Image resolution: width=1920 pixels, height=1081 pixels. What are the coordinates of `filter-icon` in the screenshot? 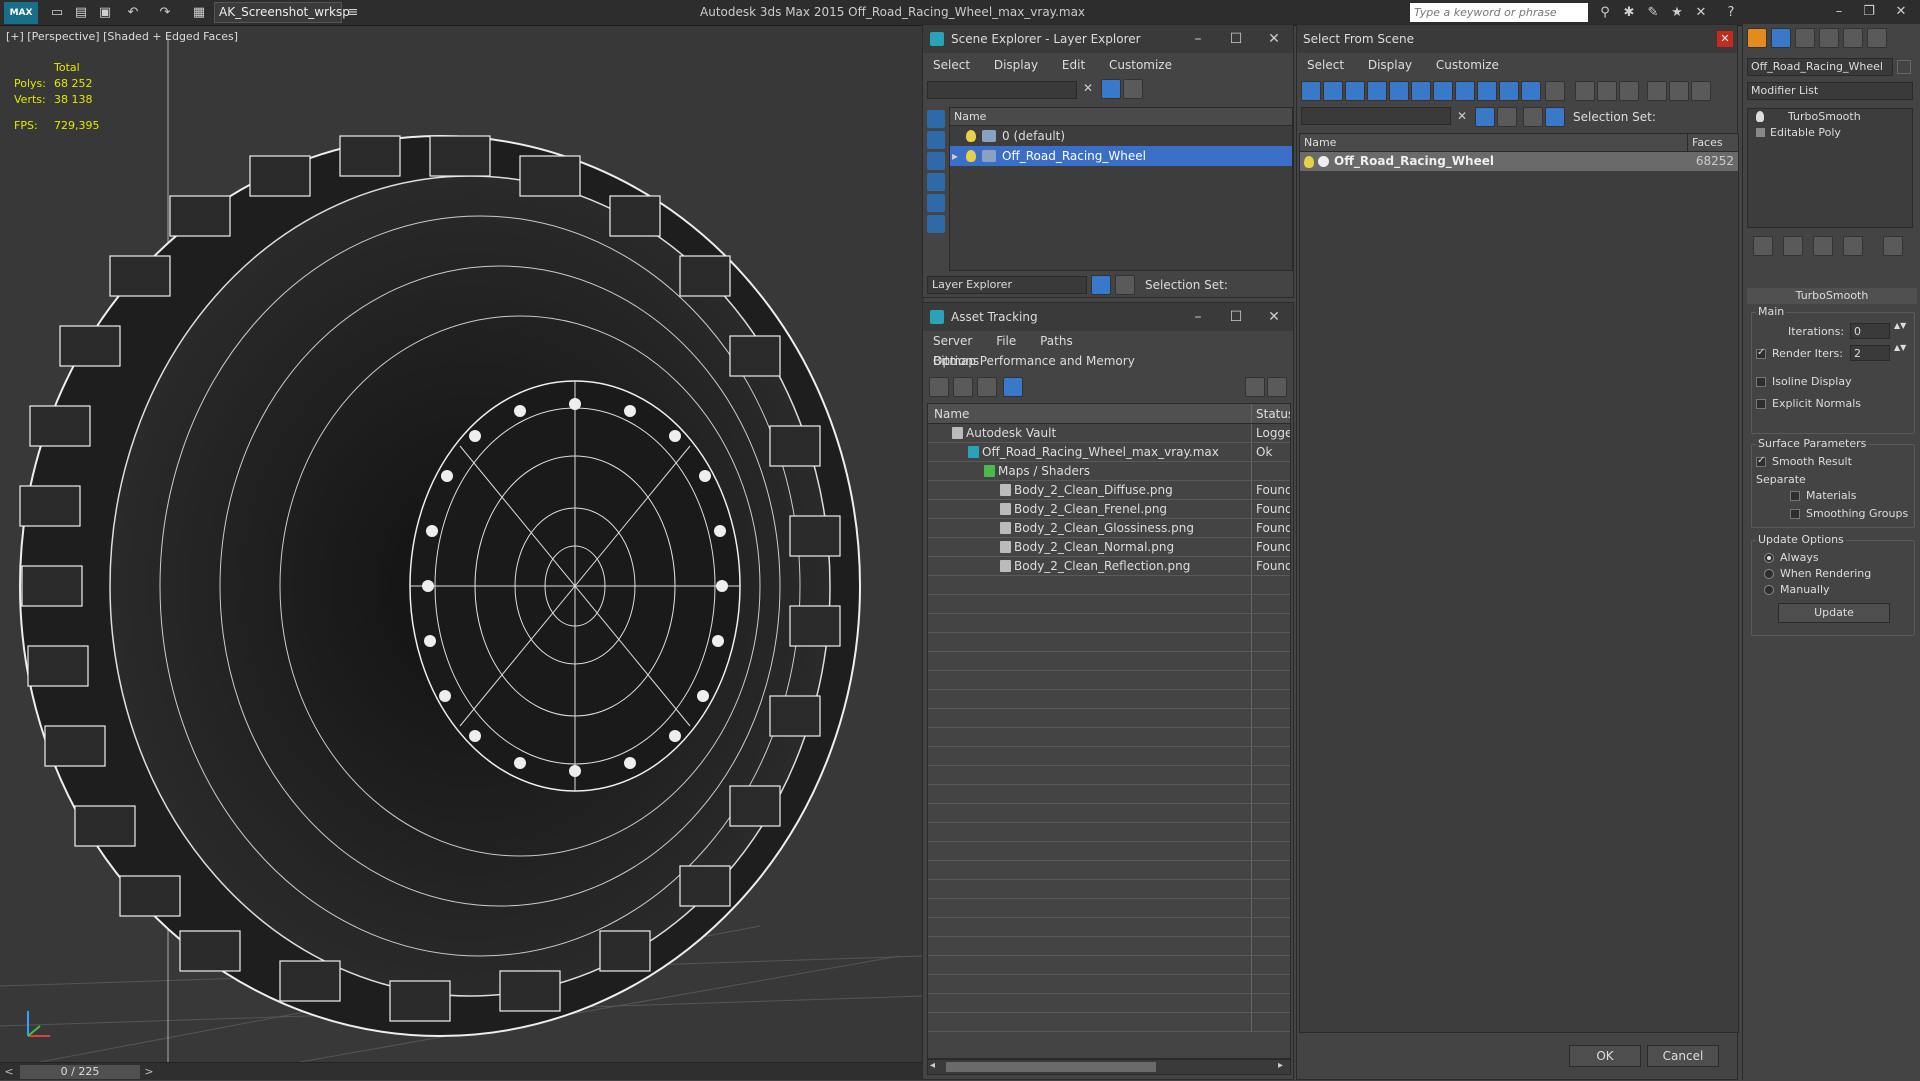 It's located at (1111, 89).